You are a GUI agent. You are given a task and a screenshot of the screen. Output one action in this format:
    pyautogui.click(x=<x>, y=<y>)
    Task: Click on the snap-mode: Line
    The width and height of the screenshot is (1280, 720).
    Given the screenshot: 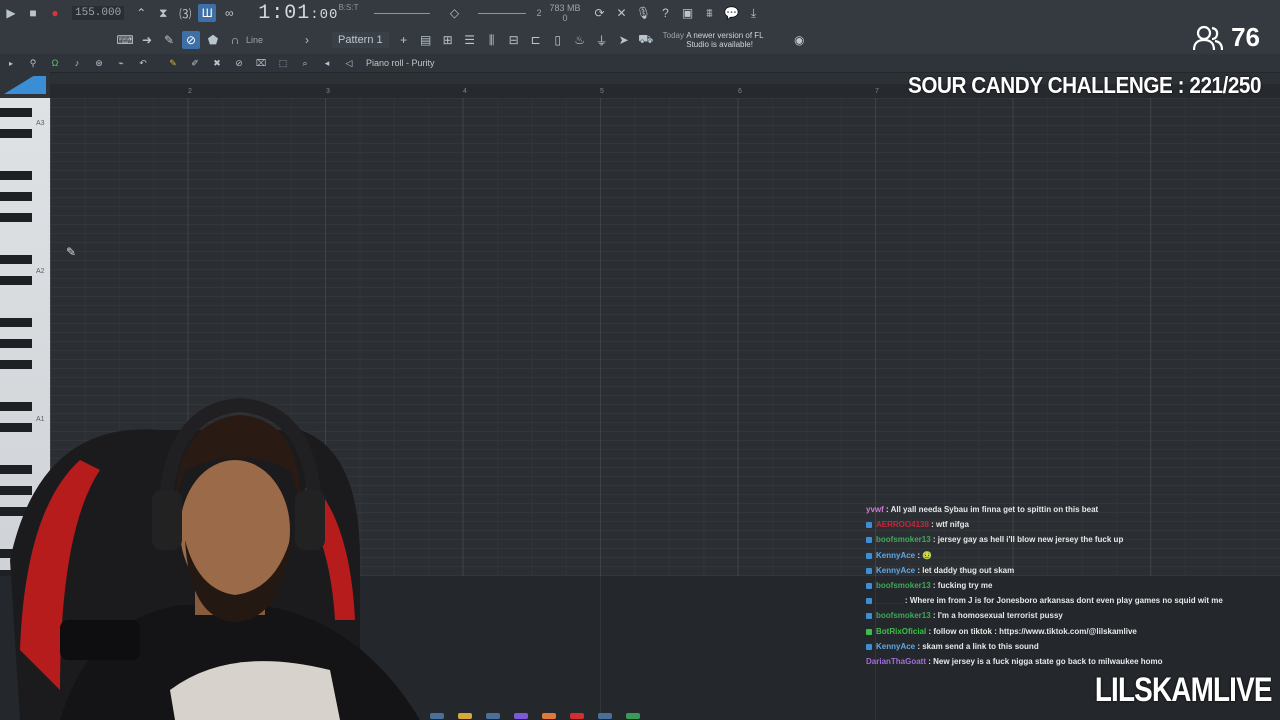 What is the action you would take?
    pyautogui.click(x=271, y=40)
    